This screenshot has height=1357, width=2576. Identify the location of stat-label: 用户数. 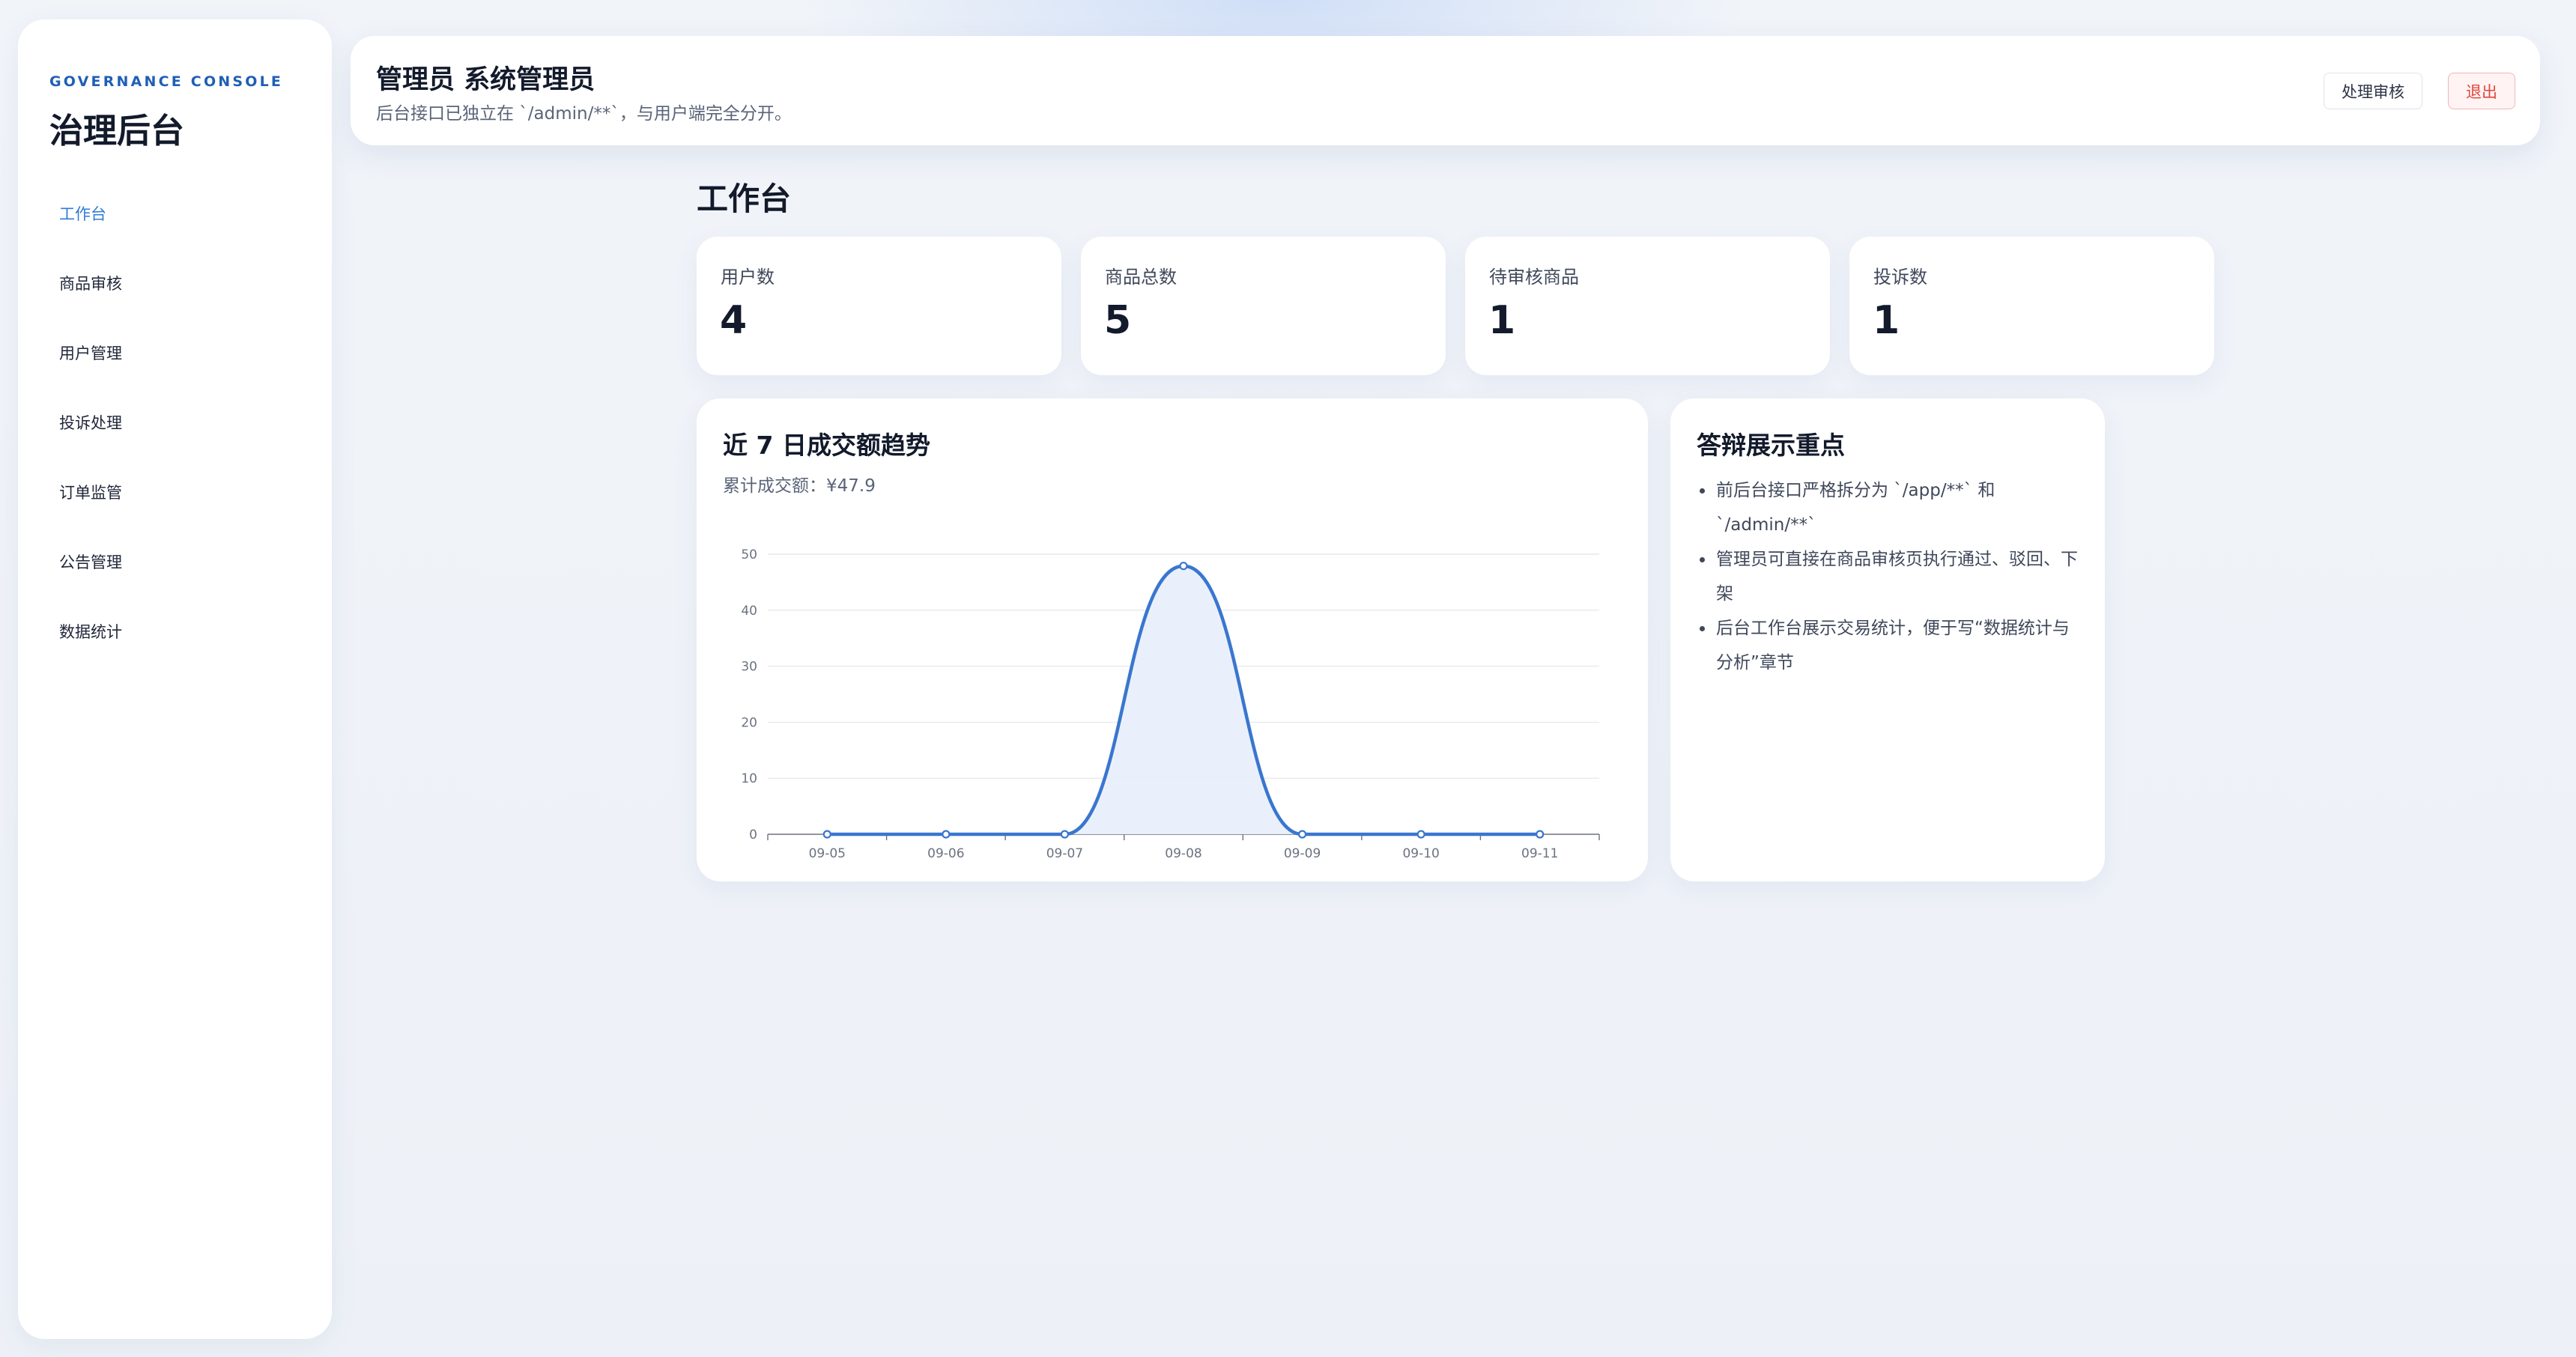
(748, 277).